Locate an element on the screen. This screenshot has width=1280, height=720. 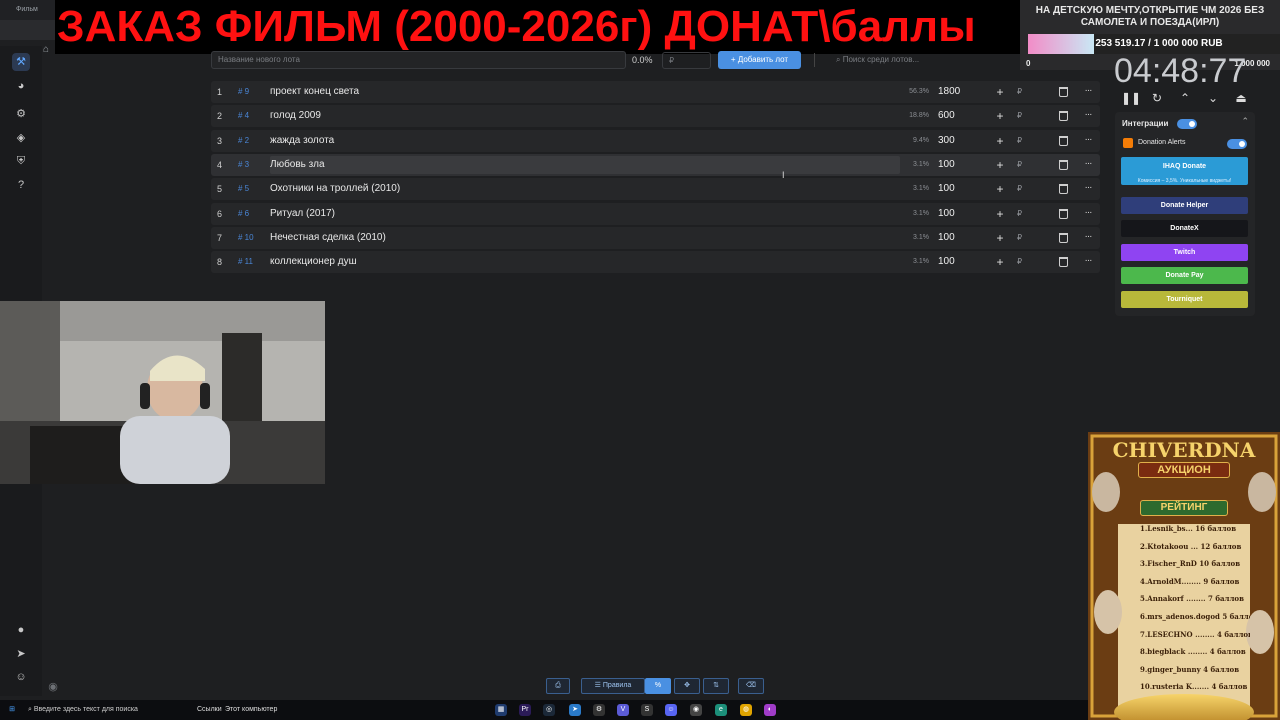
donation-alerts-toggle is located at coordinates (1237, 144).